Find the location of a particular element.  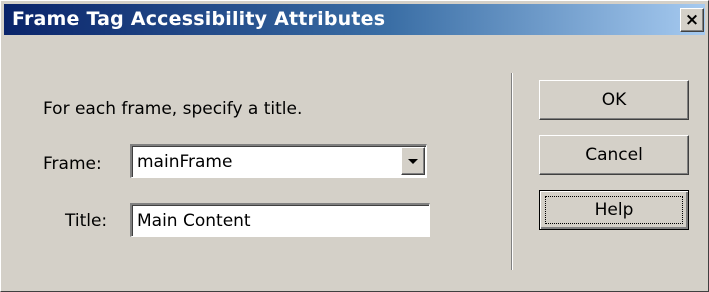

ok-button-label: OK is located at coordinates (614, 100).